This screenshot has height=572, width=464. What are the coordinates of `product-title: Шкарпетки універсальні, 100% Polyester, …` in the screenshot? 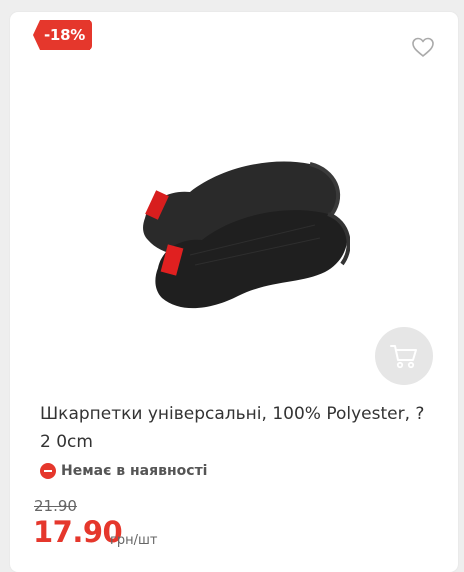 It's located at (240, 428).